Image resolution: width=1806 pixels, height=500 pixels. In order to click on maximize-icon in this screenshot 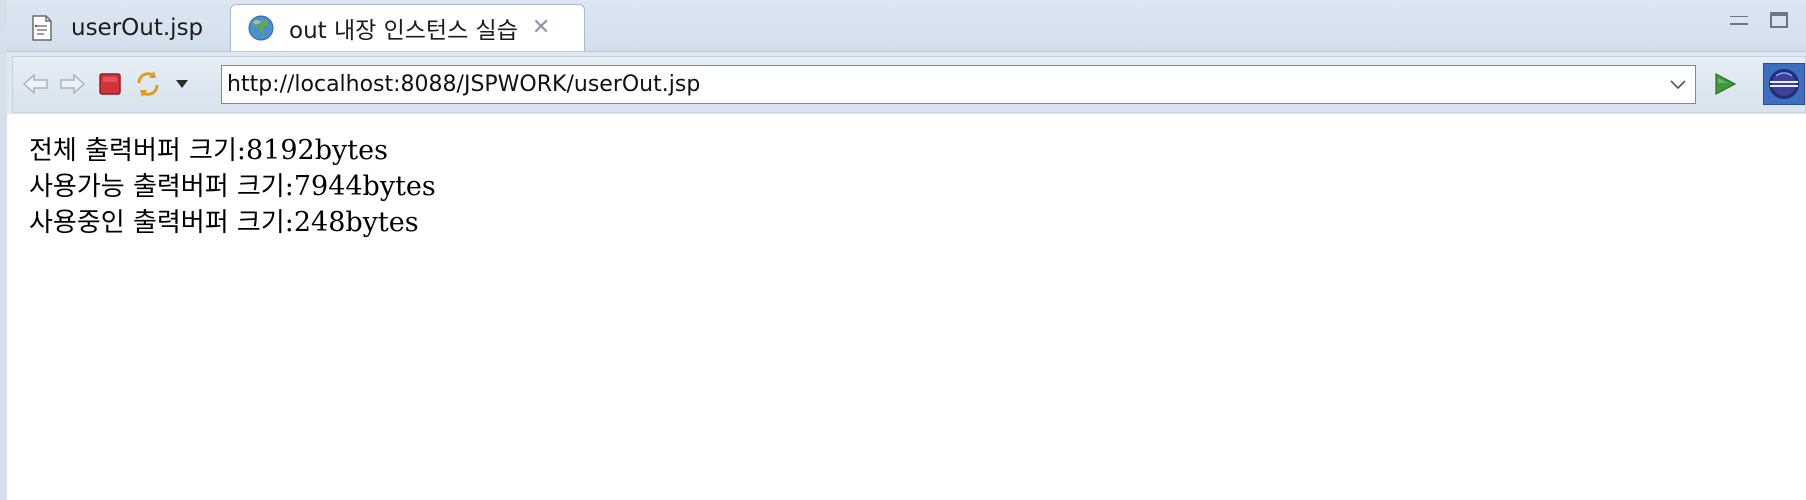, I will do `click(1779, 20)`.